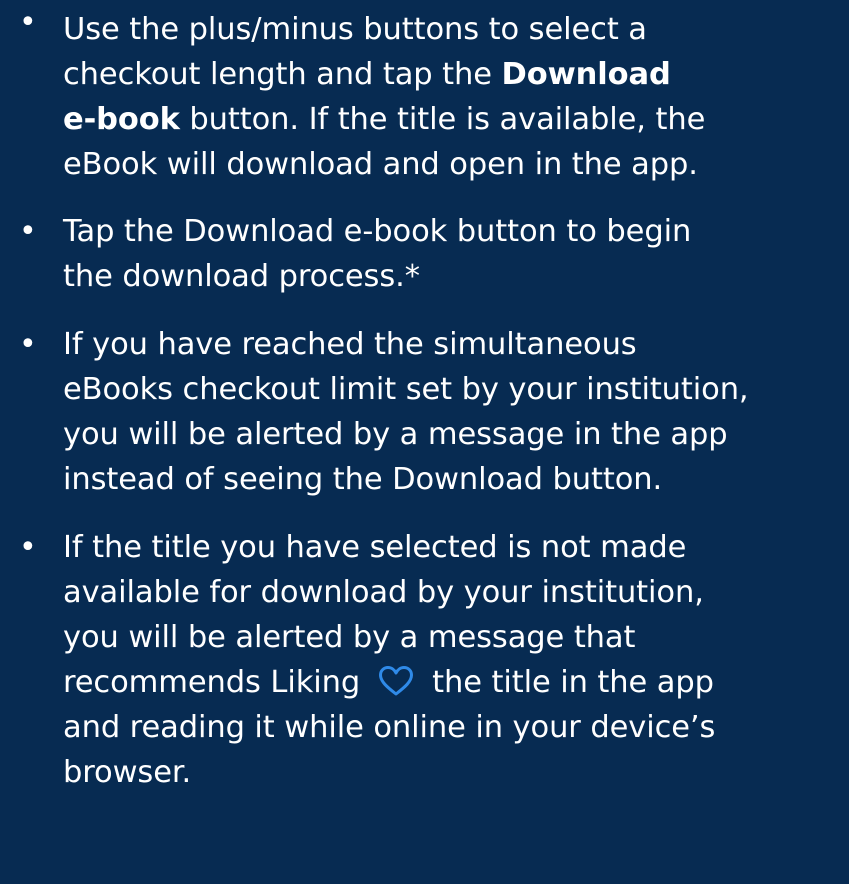 The image size is (849, 884). What do you see at coordinates (282, 74) in the screenshot?
I see `line-text: checkout length and tap the` at bounding box center [282, 74].